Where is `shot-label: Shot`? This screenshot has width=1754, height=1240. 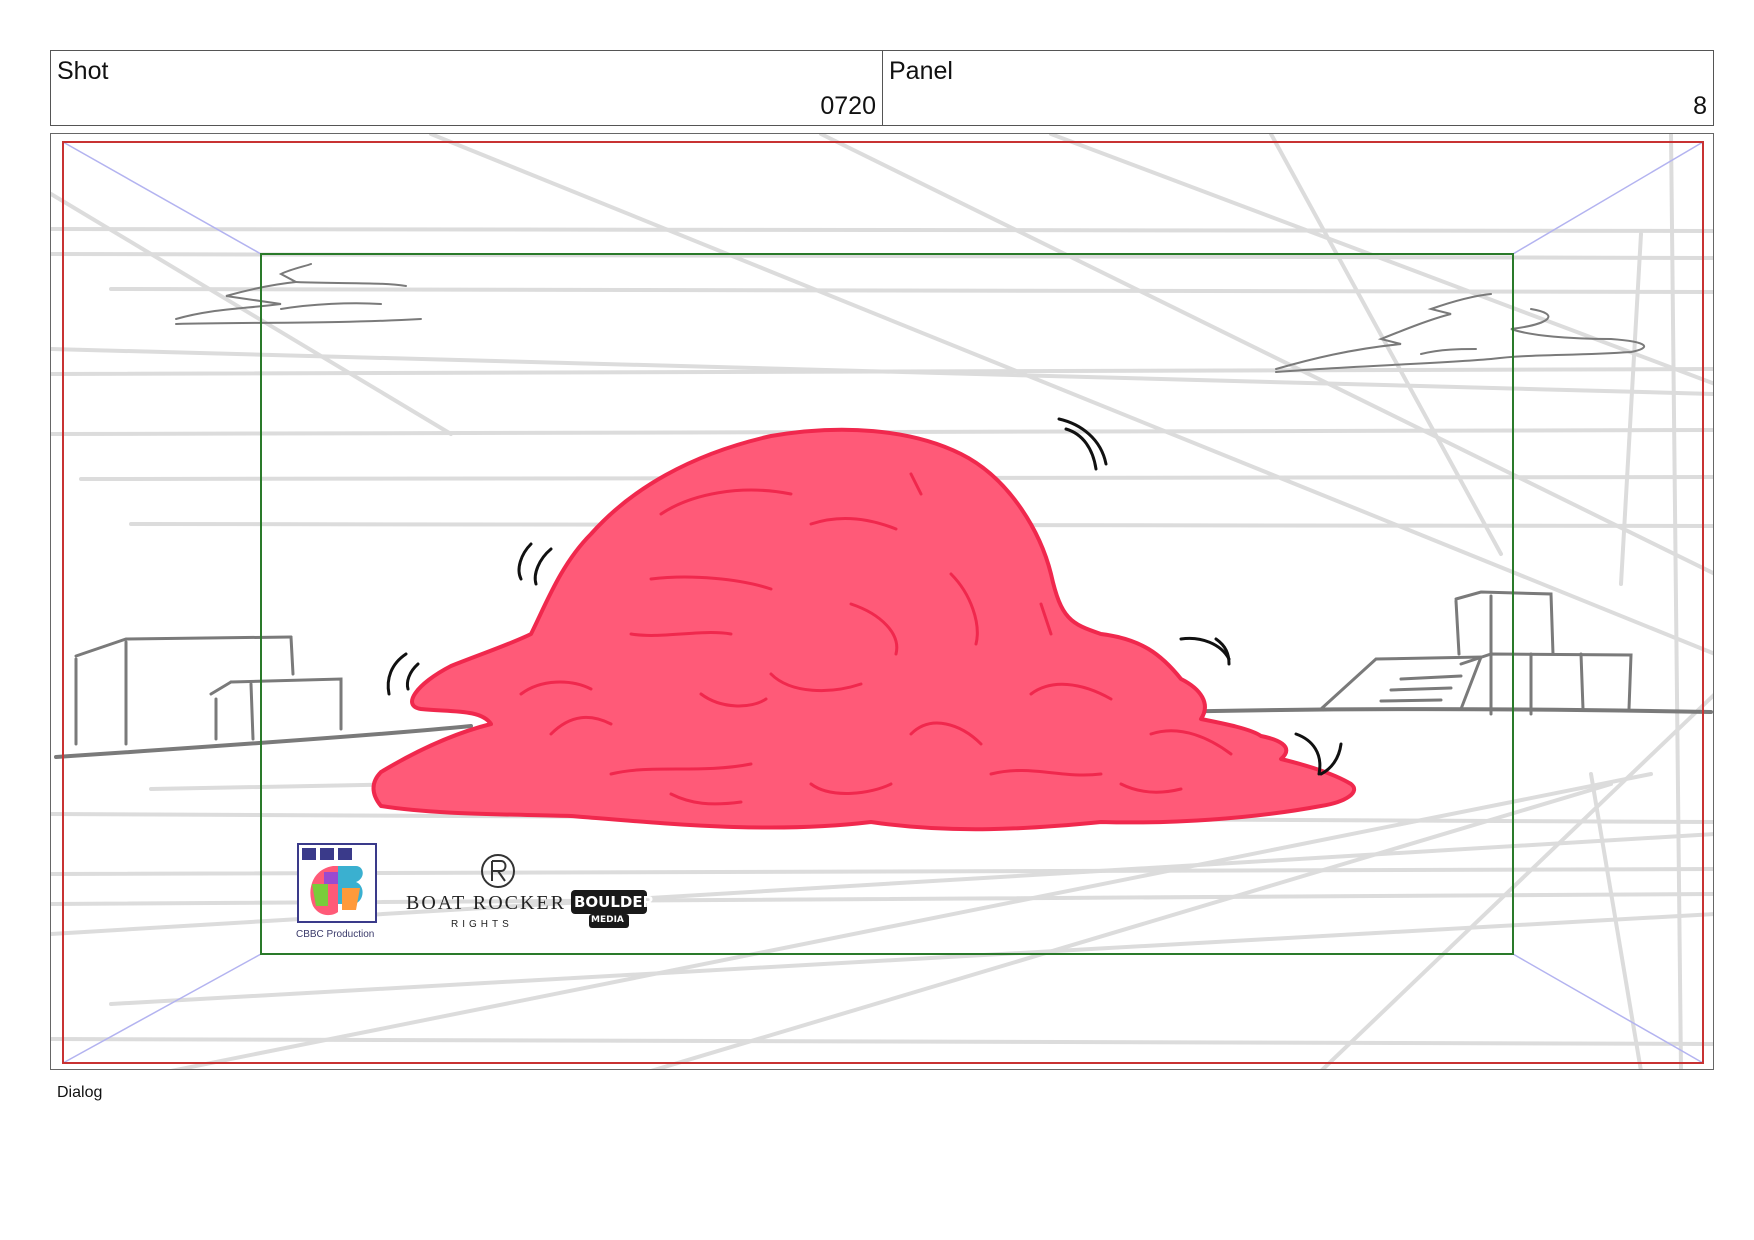 shot-label: Shot is located at coordinates (83, 71).